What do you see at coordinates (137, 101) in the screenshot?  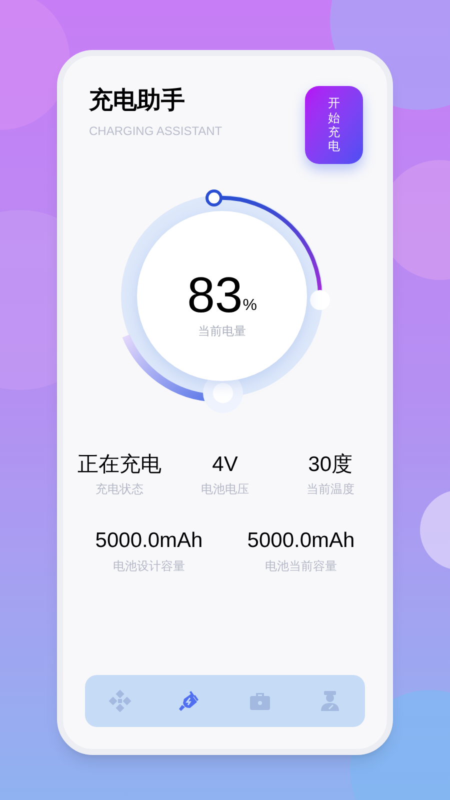 I see `app-title: 充电助手` at bounding box center [137, 101].